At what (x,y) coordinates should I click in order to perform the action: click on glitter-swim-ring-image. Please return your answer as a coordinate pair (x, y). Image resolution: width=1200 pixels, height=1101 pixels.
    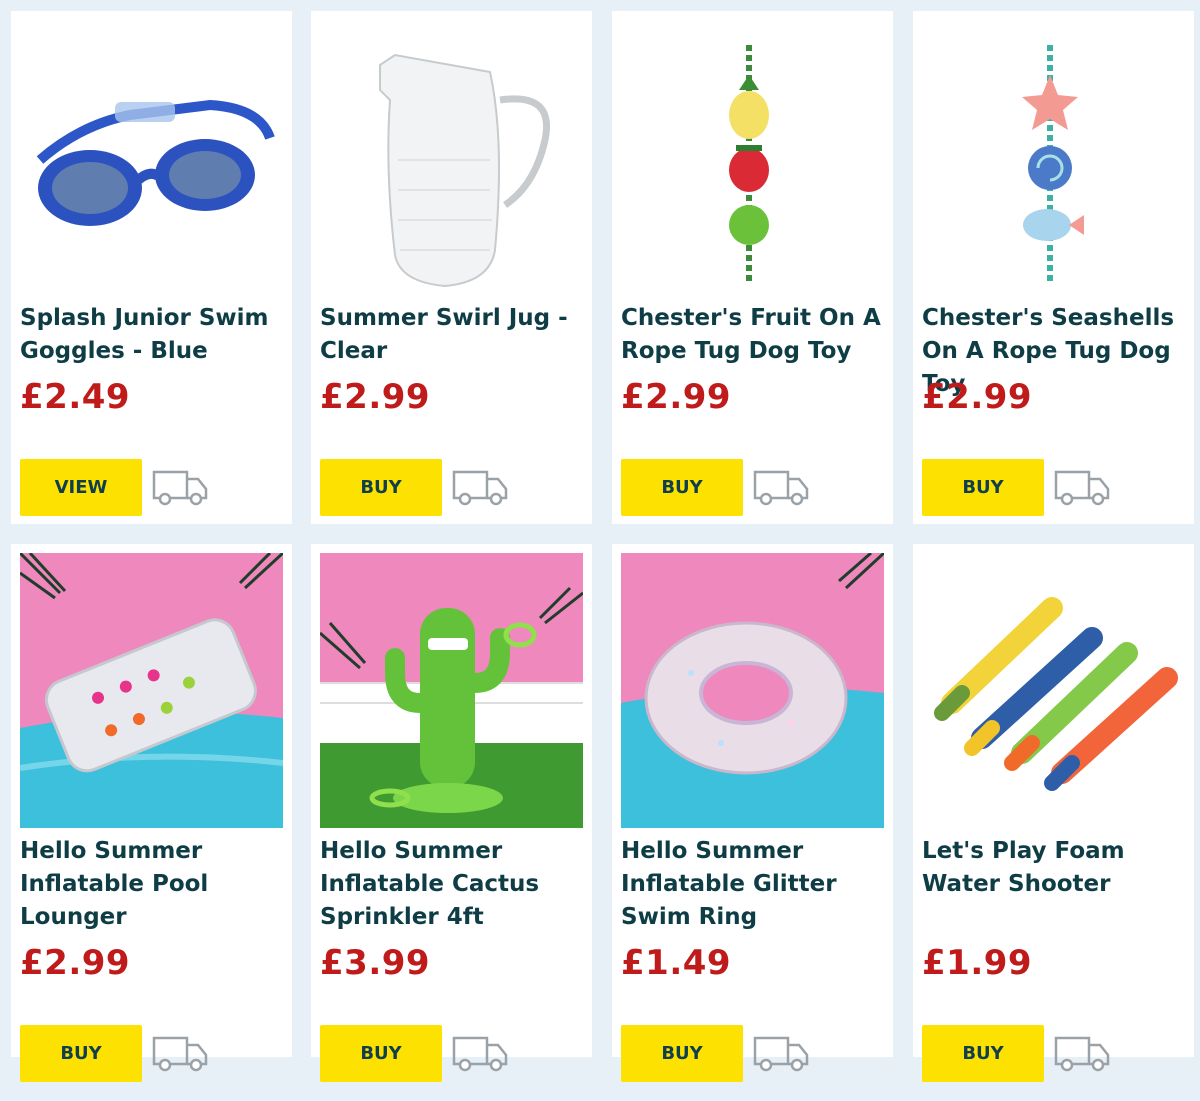
    Looking at the image, I should click on (752, 690).